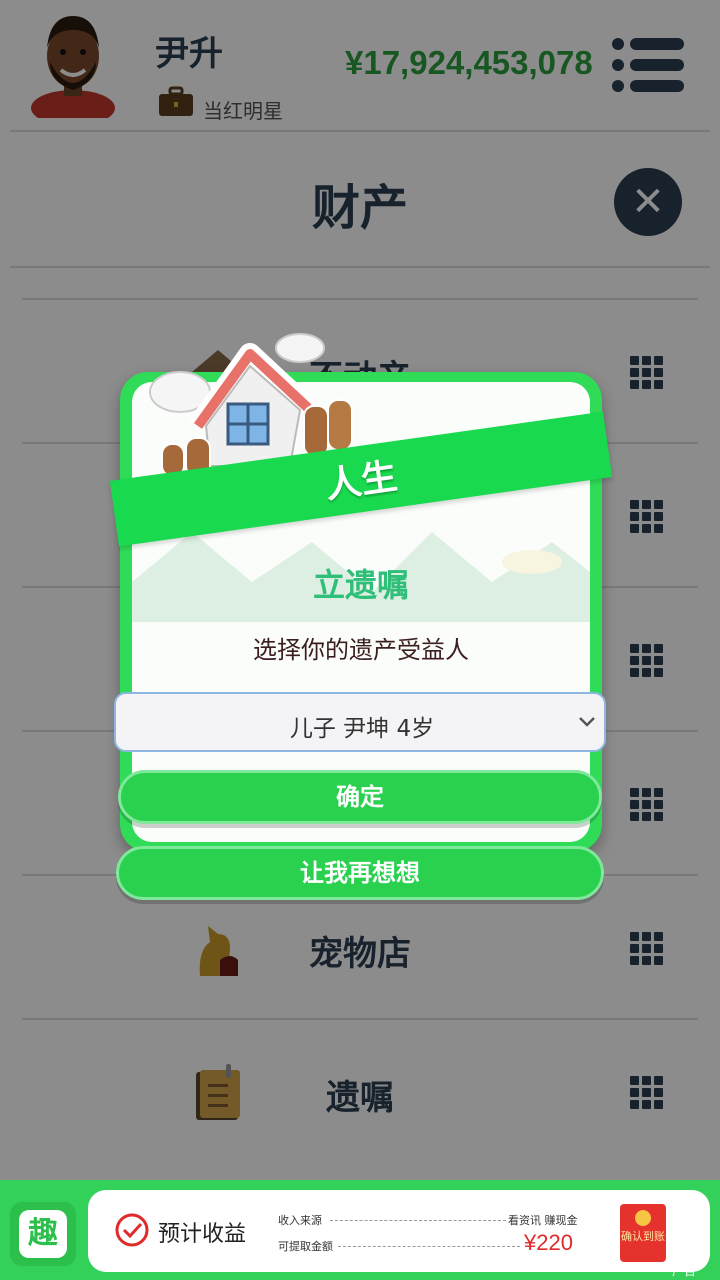  Describe the element at coordinates (361, 650) in the screenshot. I see `dialog-subtitle: 选择你的遗产受益人` at that location.